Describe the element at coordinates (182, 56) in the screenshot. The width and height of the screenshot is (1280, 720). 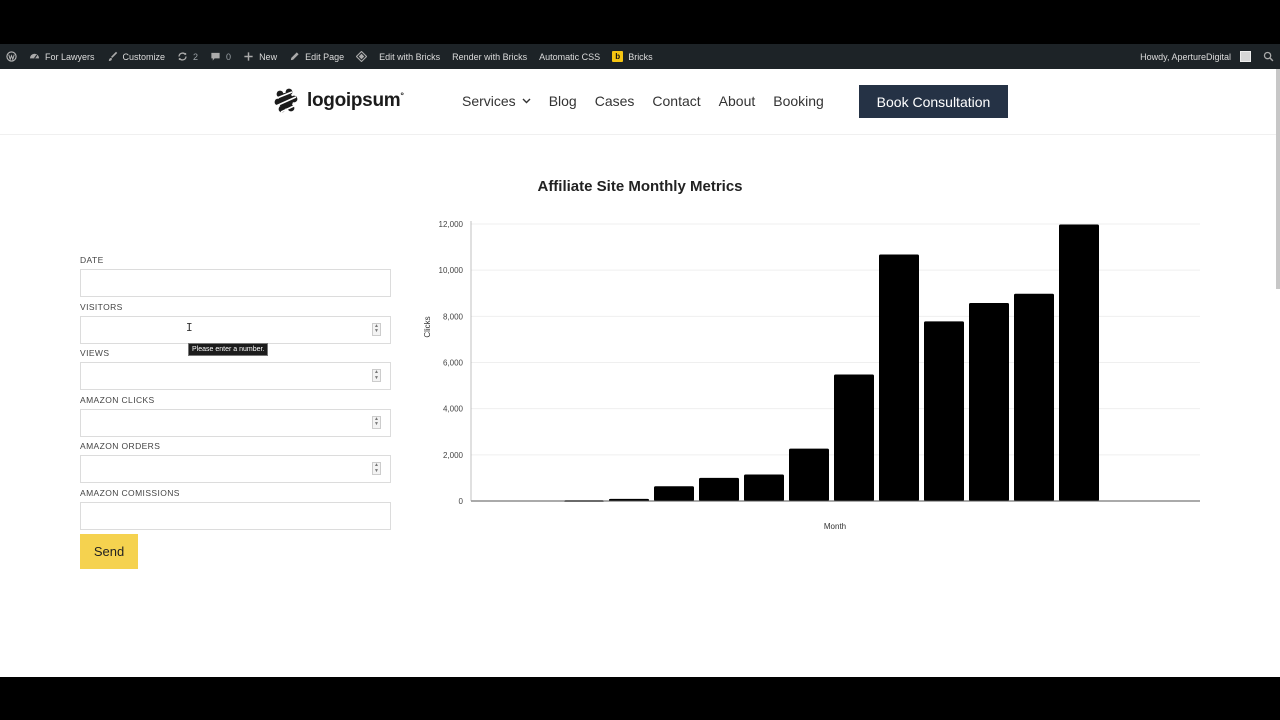
I see `updates-icon` at that location.